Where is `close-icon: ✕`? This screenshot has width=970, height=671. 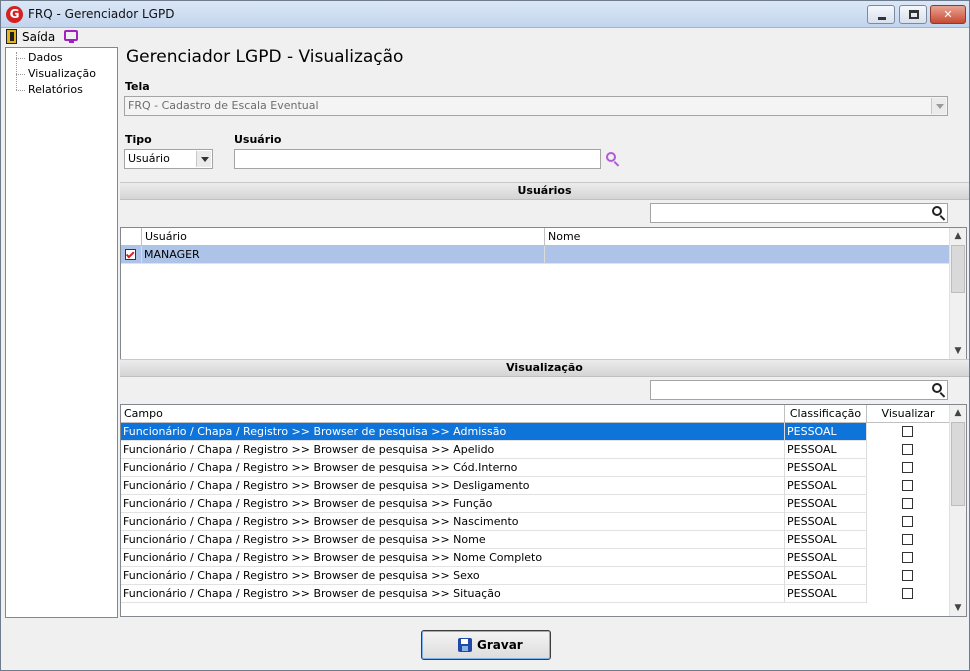 close-icon: ✕ is located at coordinates (948, 14).